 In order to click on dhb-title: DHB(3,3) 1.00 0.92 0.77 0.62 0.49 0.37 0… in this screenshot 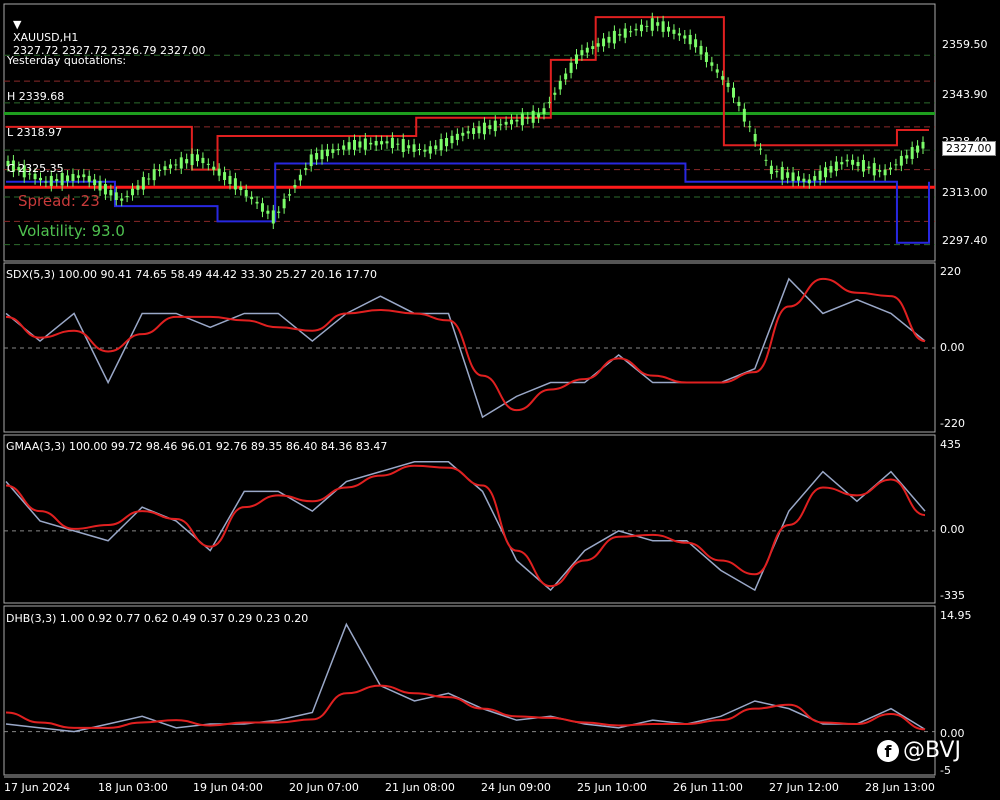, I will do `click(157, 618)`.